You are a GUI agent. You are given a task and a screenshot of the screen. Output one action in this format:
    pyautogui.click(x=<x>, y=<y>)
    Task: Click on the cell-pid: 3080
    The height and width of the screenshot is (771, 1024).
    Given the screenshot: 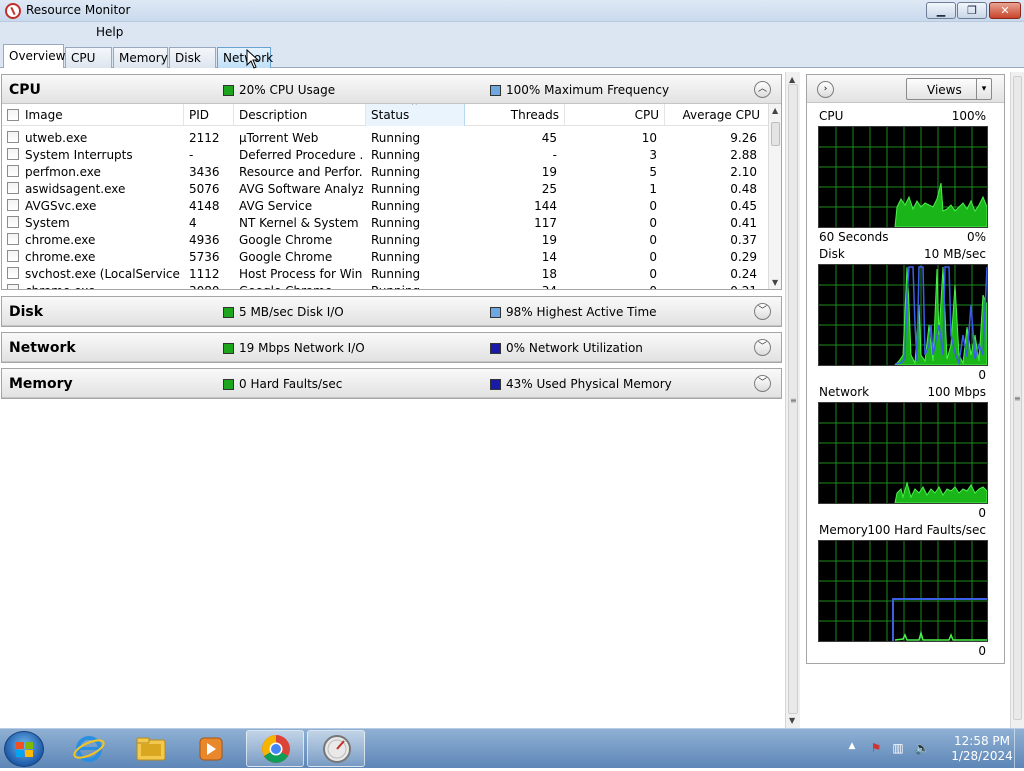 What is the action you would take?
    pyautogui.click(x=210, y=286)
    